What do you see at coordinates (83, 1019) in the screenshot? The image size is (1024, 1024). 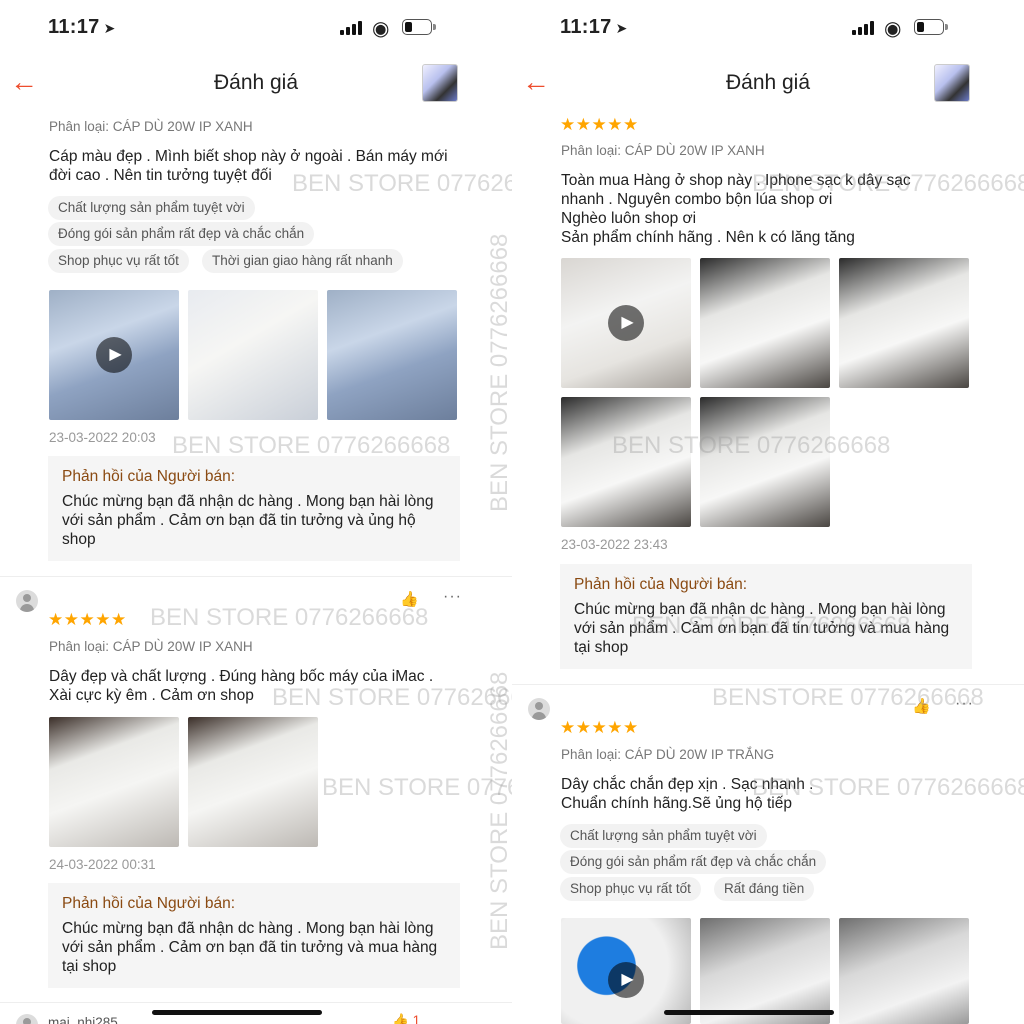 I see `reviewer-username: mai_nhi285` at bounding box center [83, 1019].